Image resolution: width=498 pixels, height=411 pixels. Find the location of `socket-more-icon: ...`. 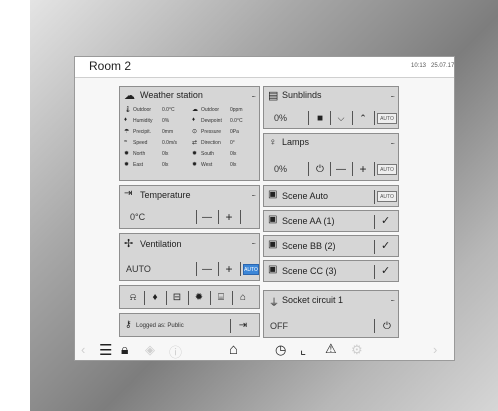

socket-more-icon: ... is located at coordinates (392, 298).